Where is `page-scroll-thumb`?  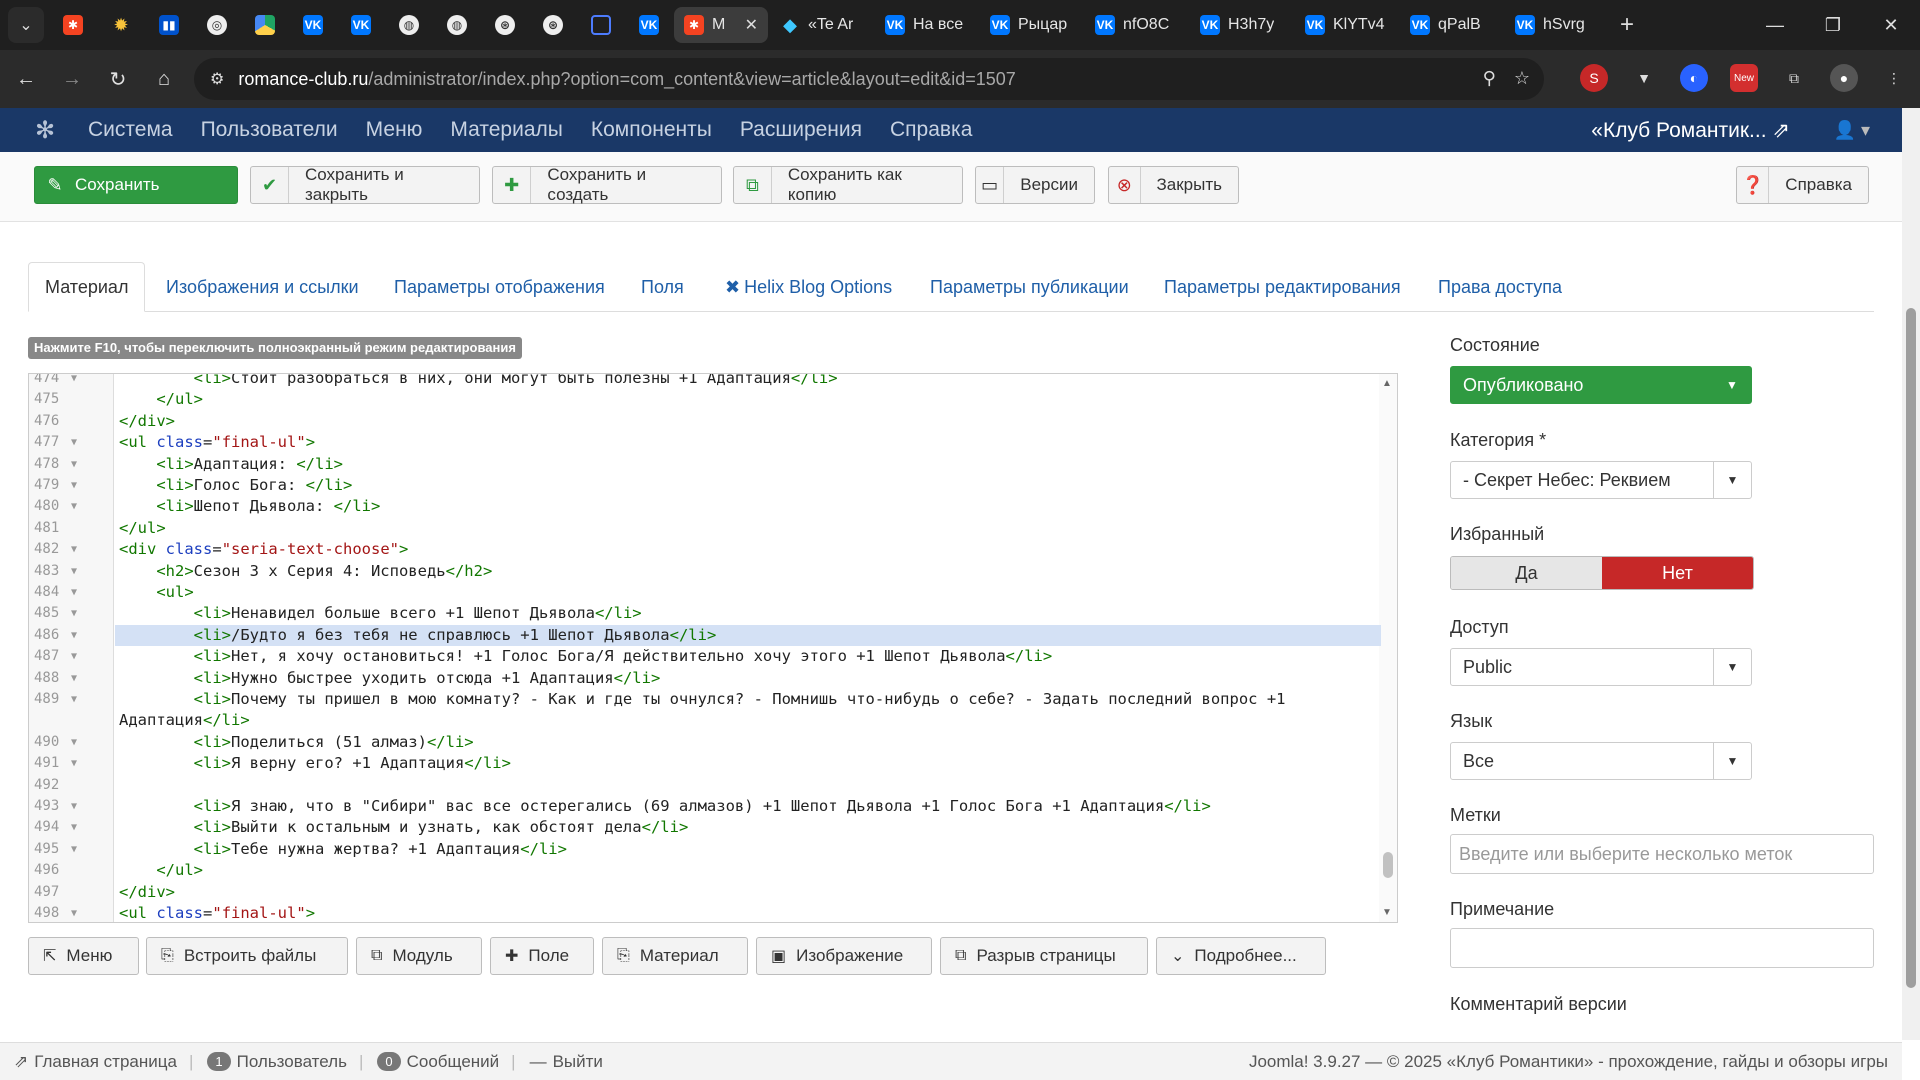
page-scroll-thumb is located at coordinates (1911, 648).